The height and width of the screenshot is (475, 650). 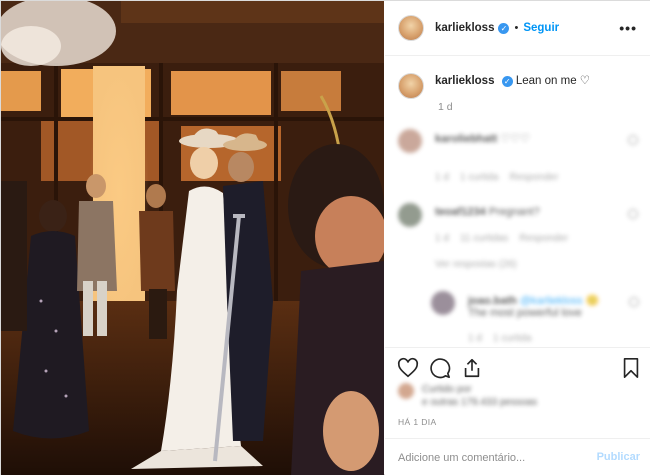 What do you see at coordinates (464, 28) in the screenshot?
I see `author-username: karliekloss` at bounding box center [464, 28].